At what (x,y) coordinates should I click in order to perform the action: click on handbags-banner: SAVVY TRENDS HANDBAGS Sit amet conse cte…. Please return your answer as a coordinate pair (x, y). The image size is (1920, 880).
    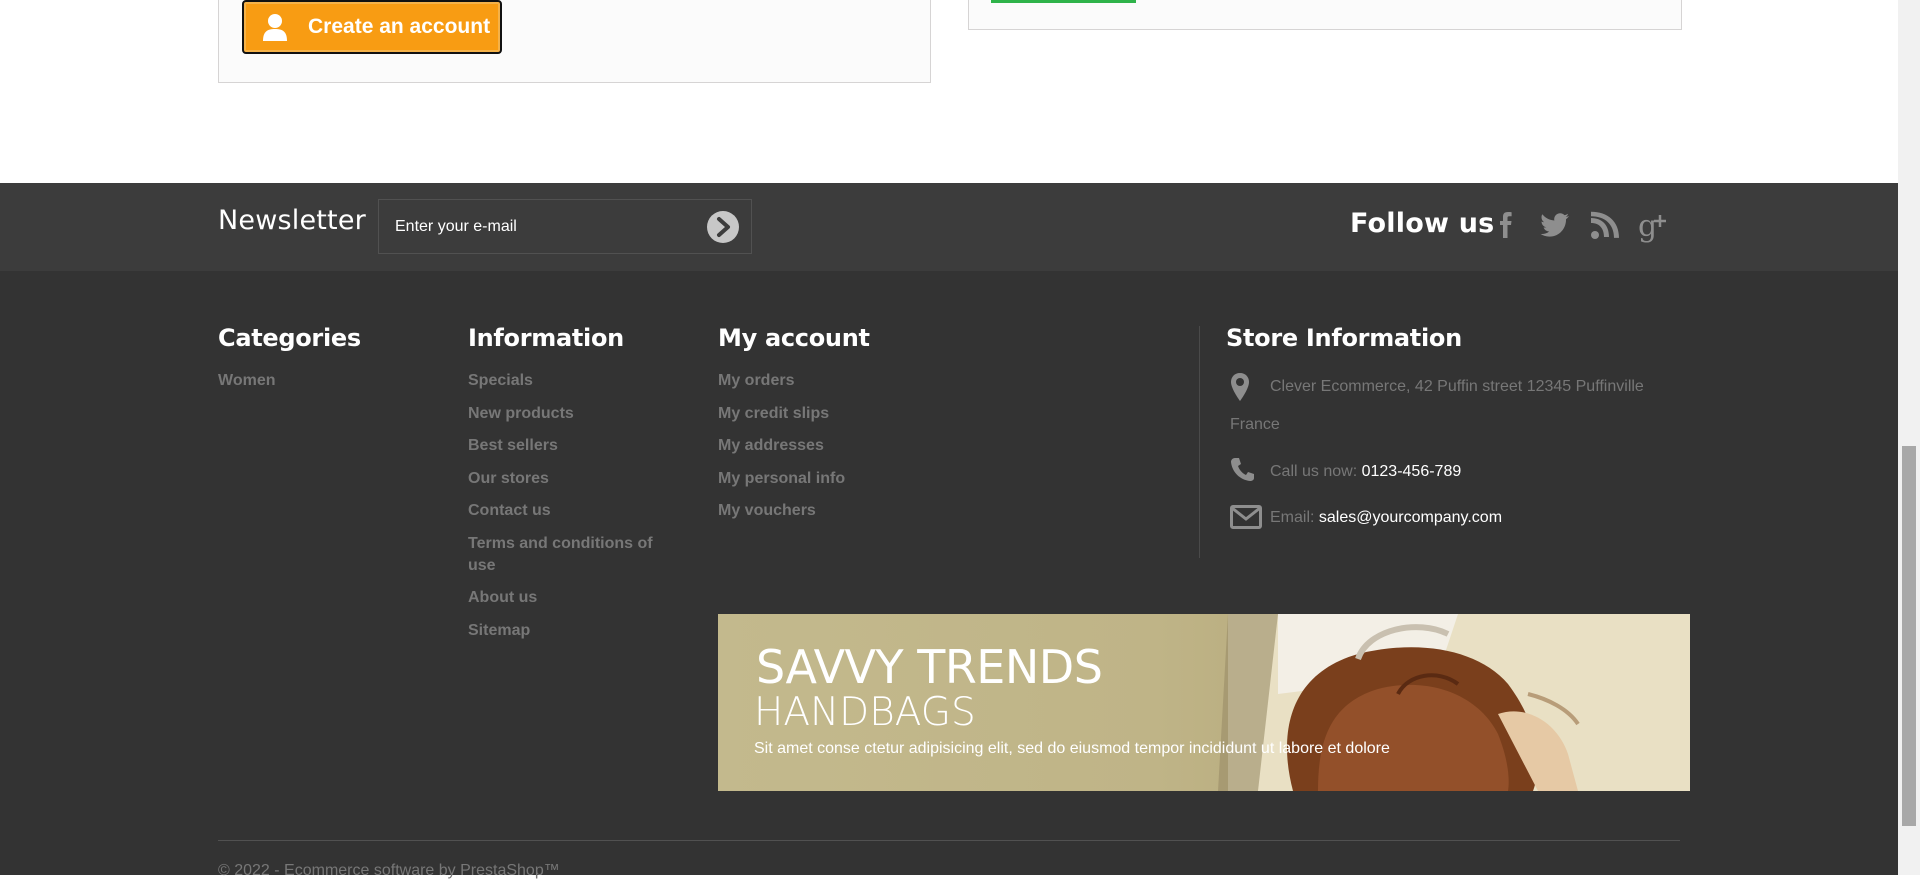
    Looking at the image, I should click on (1204, 702).